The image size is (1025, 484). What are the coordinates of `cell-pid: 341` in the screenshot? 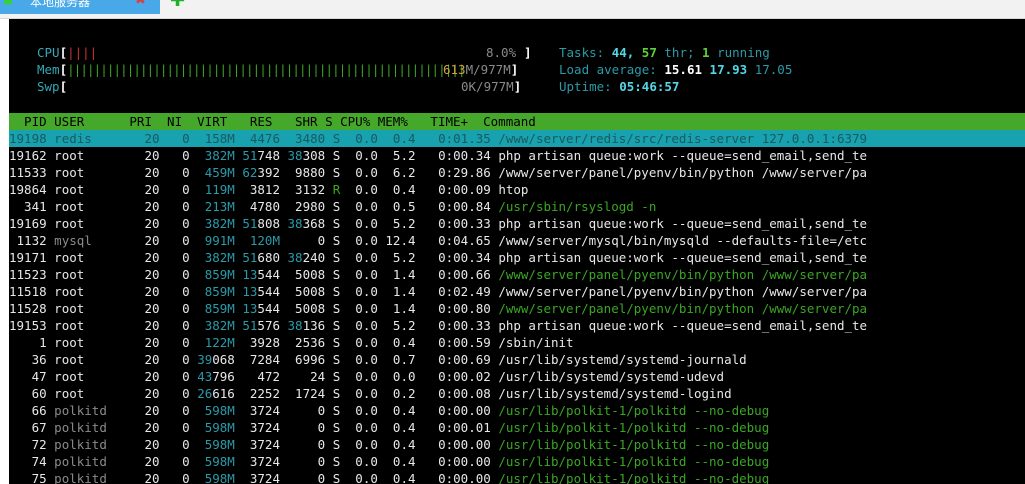 It's located at (28, 206).